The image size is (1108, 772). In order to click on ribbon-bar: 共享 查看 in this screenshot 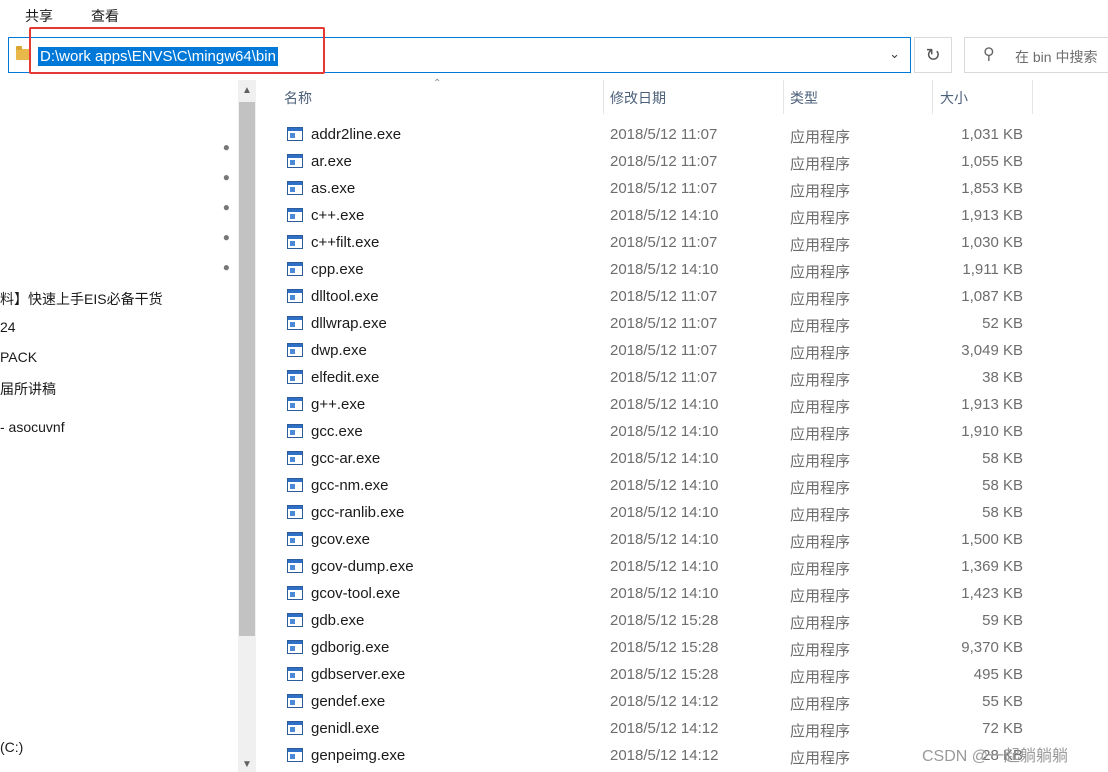, I will do `click(554, 15)`.